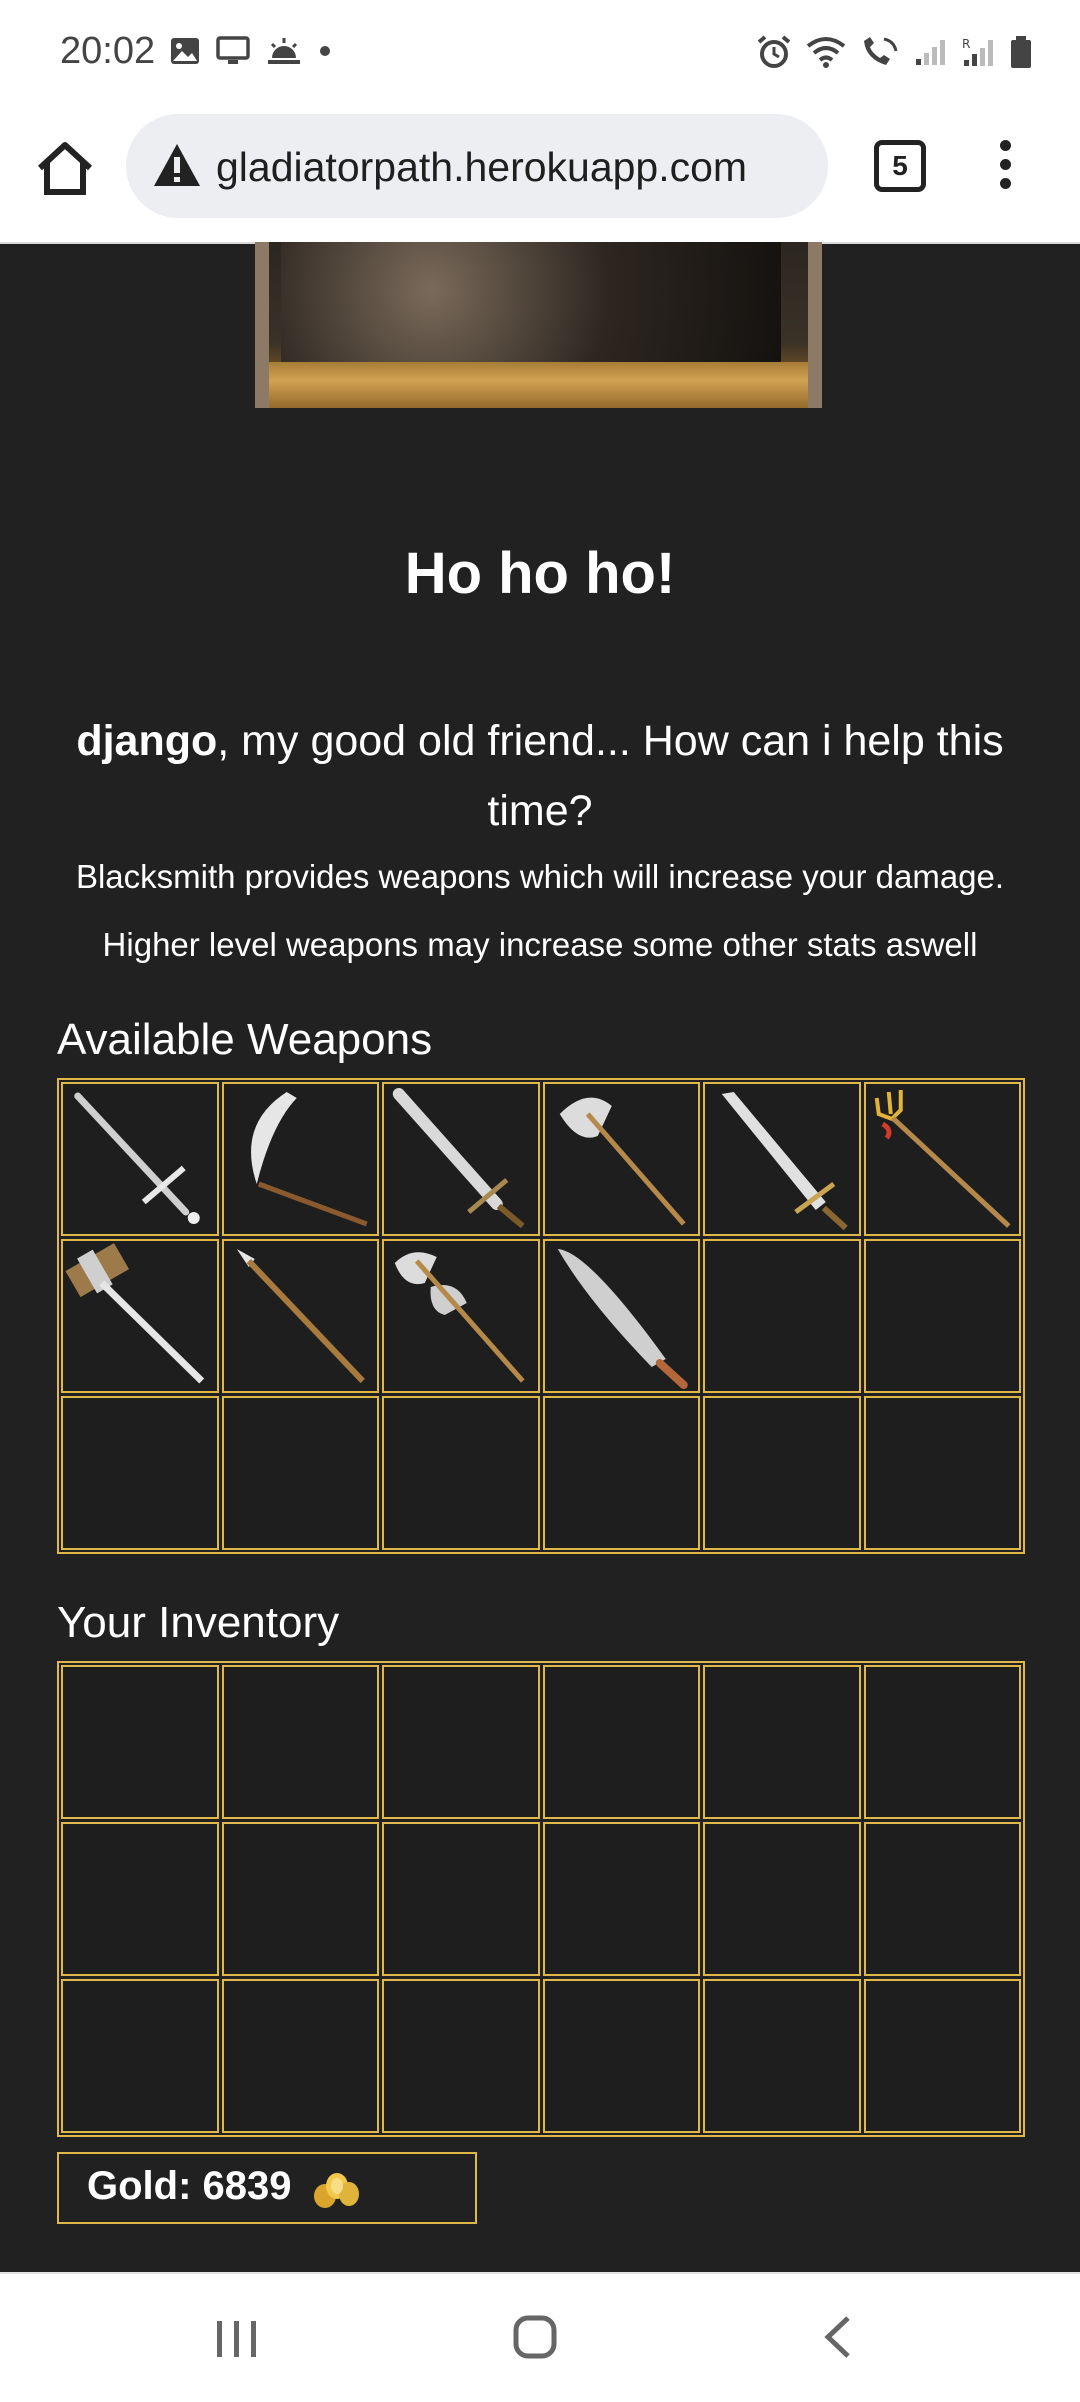 This screenshot has height=2402, width=1080. Describe the element at coordinates (838, 2337) in the screenshot. I see `nav-back-icon` at that location.